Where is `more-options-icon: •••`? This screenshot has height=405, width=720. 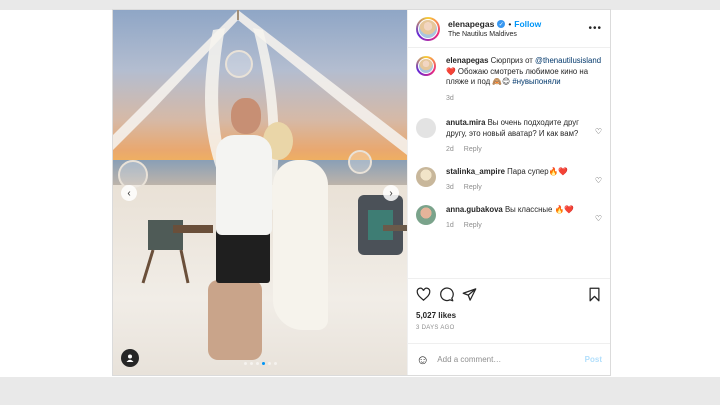
more-options-icon: ••• is located at coordinates (595, 28).